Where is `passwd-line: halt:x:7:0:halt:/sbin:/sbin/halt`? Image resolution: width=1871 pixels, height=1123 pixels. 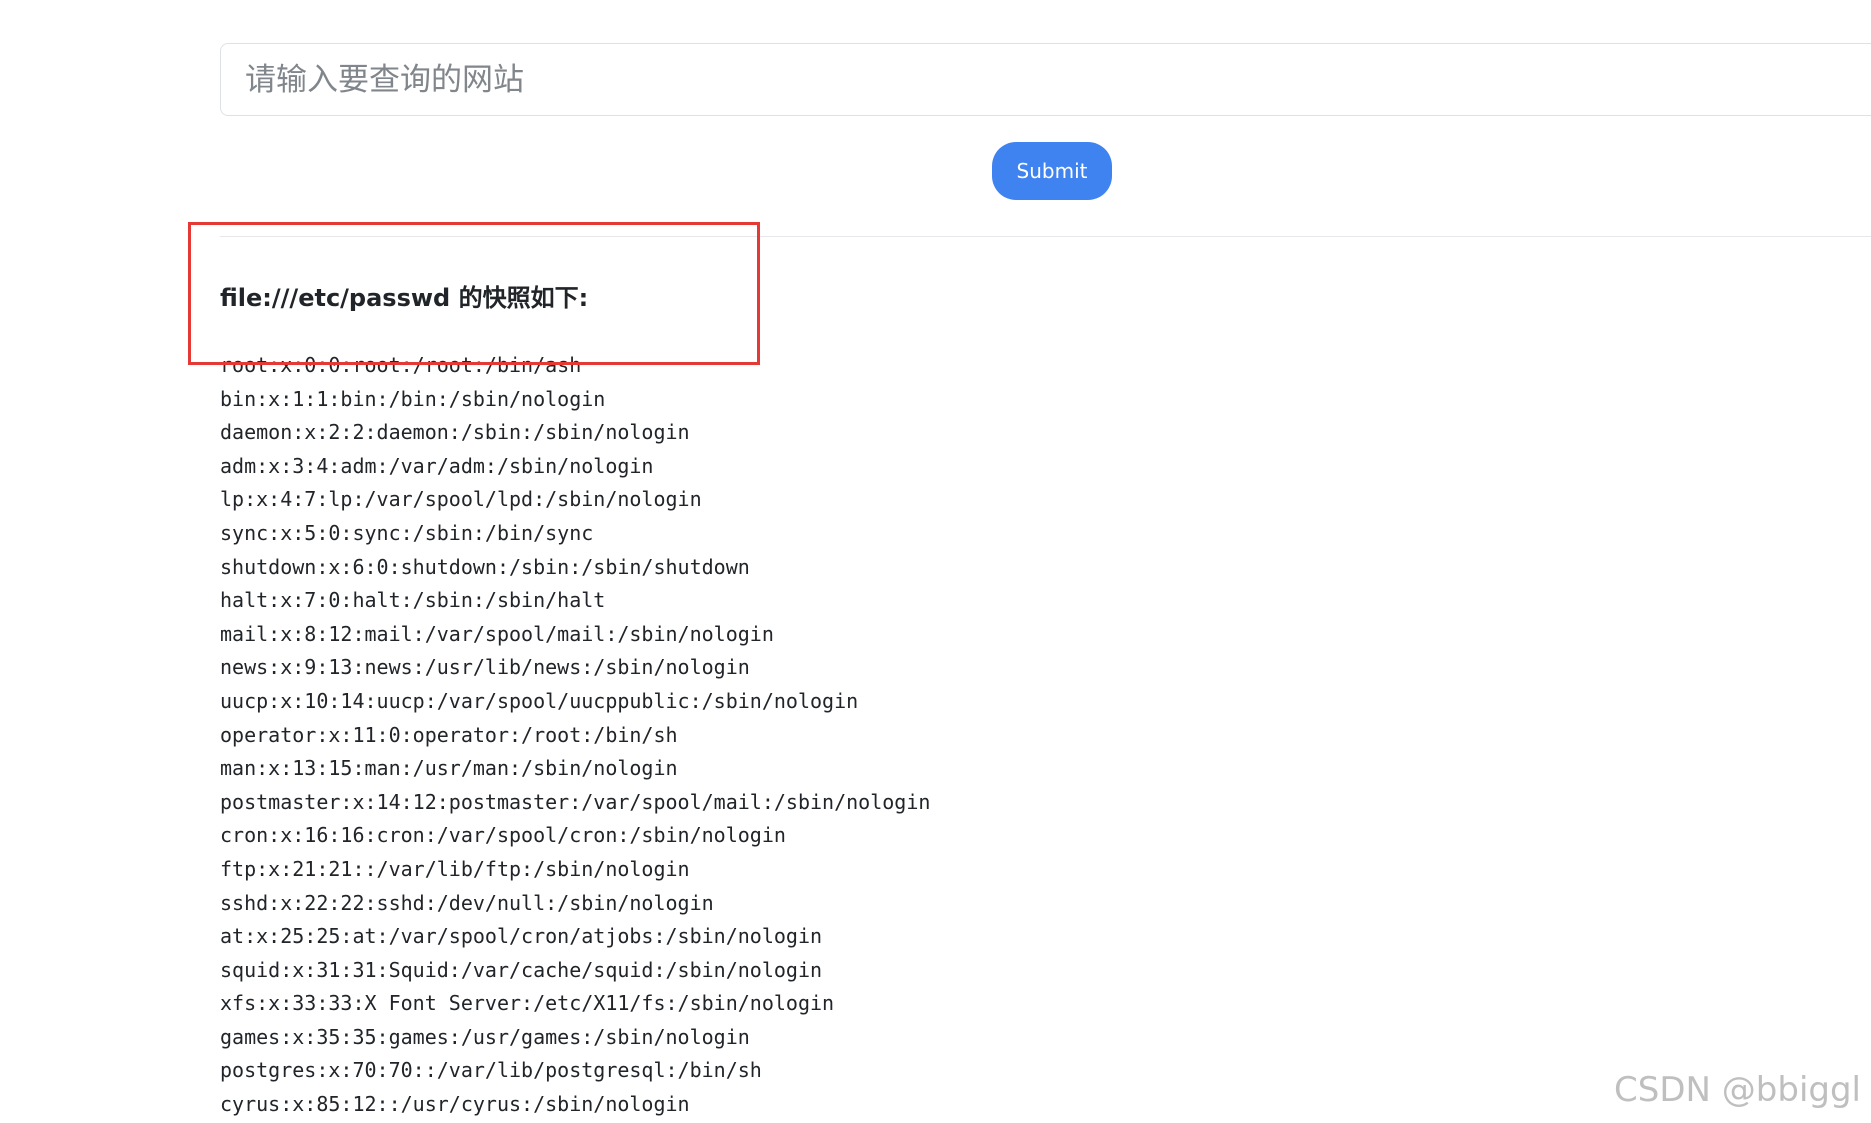
passwd-line: halt:x:7:0:halt:/sbin:/sbin/halt is located at coordinates (413, 600).